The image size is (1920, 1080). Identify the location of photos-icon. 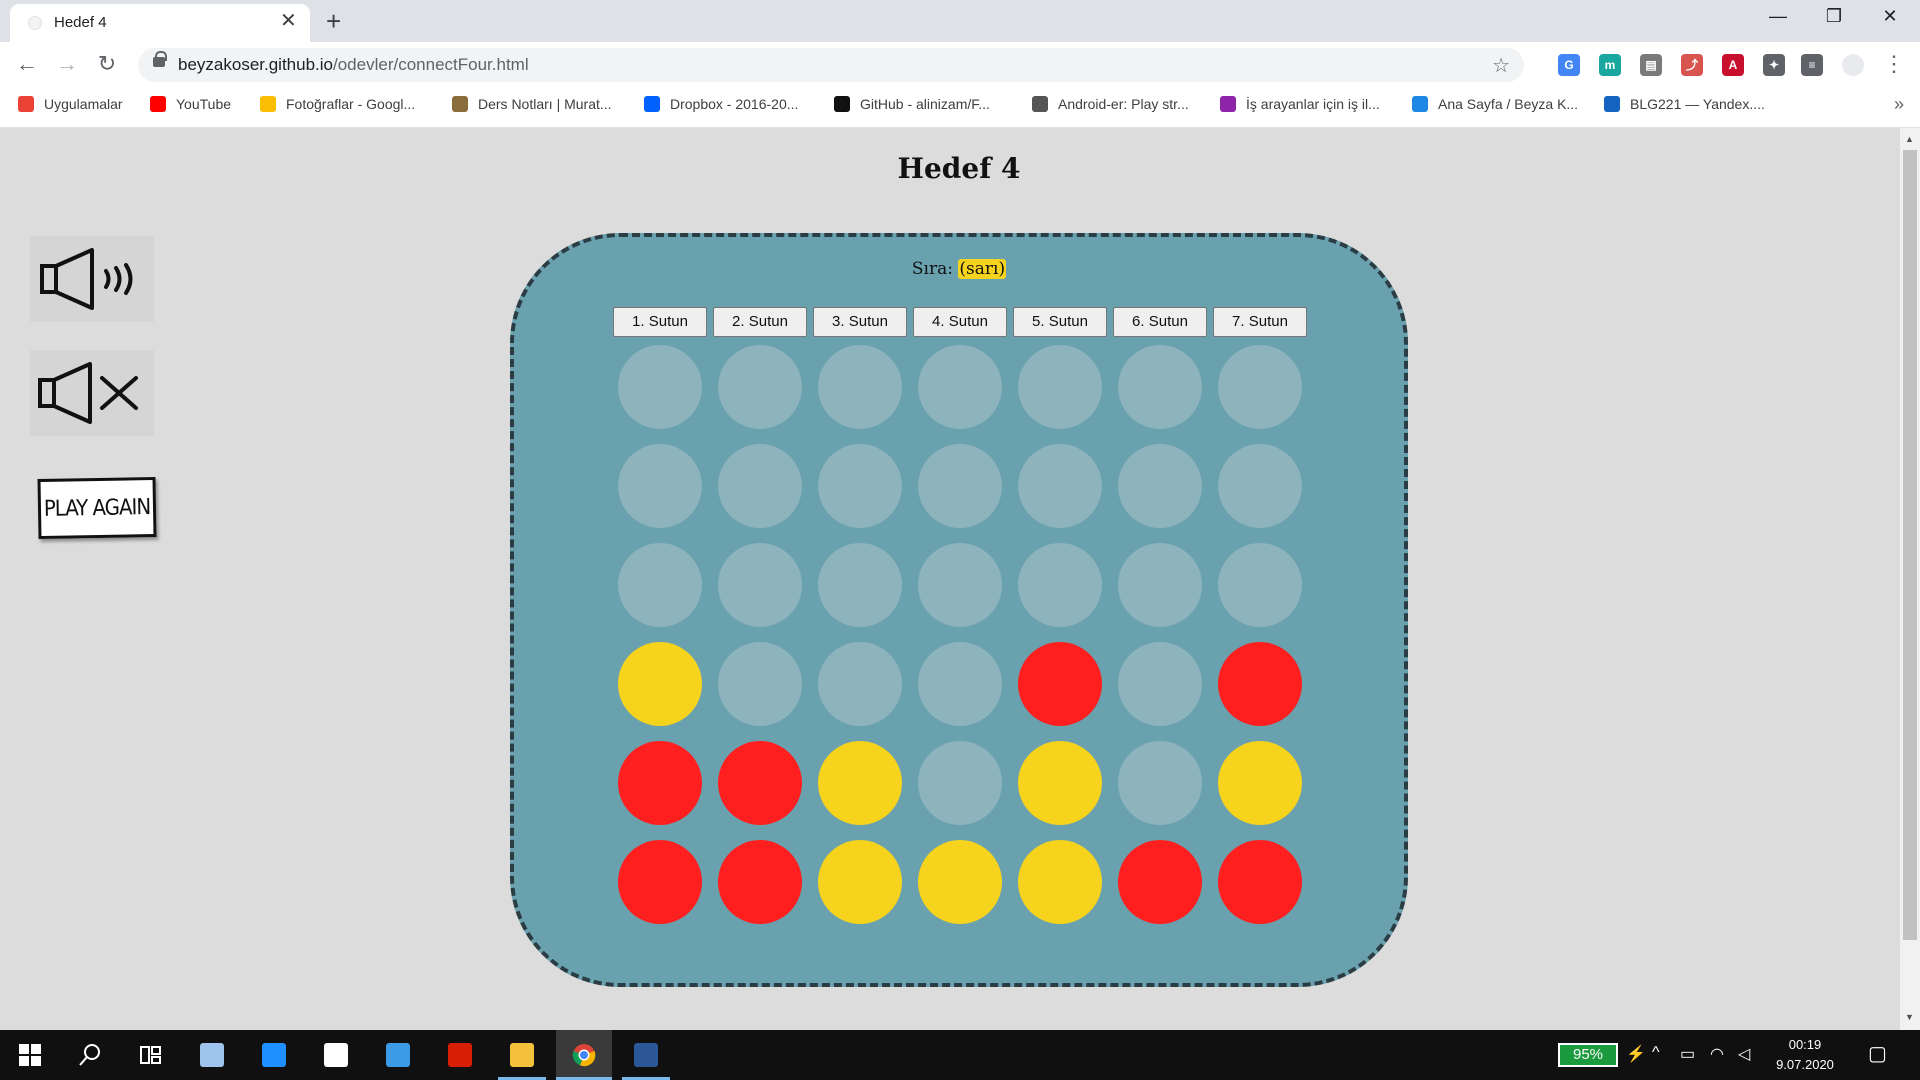
(268, 104).